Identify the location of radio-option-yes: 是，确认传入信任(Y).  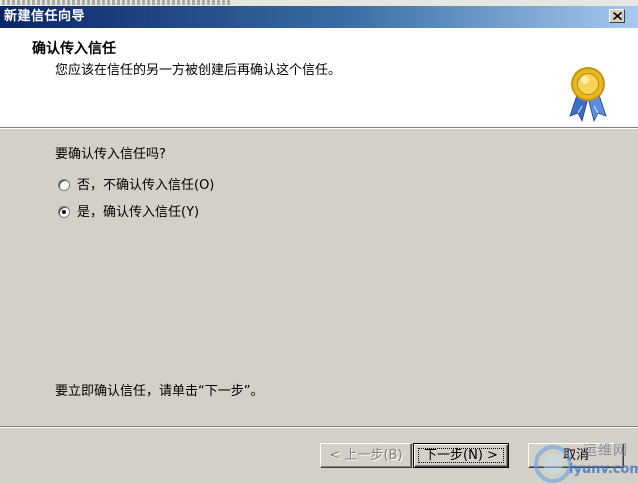
(128, 212).